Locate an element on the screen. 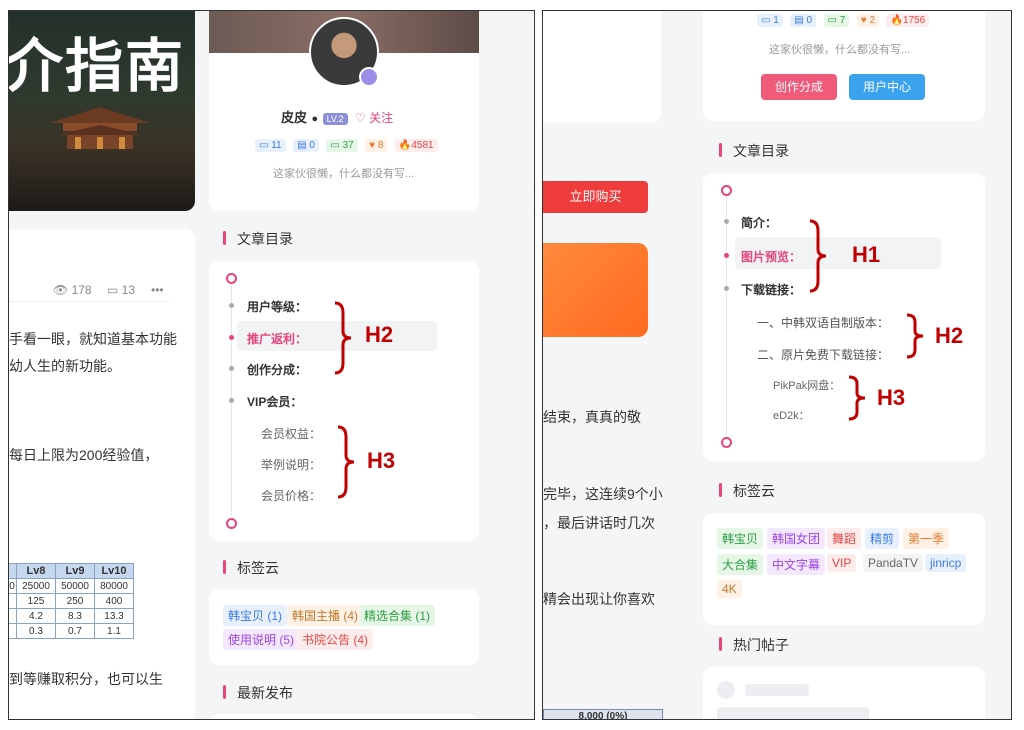  tag: 4K is located at coordinates (729, 589).